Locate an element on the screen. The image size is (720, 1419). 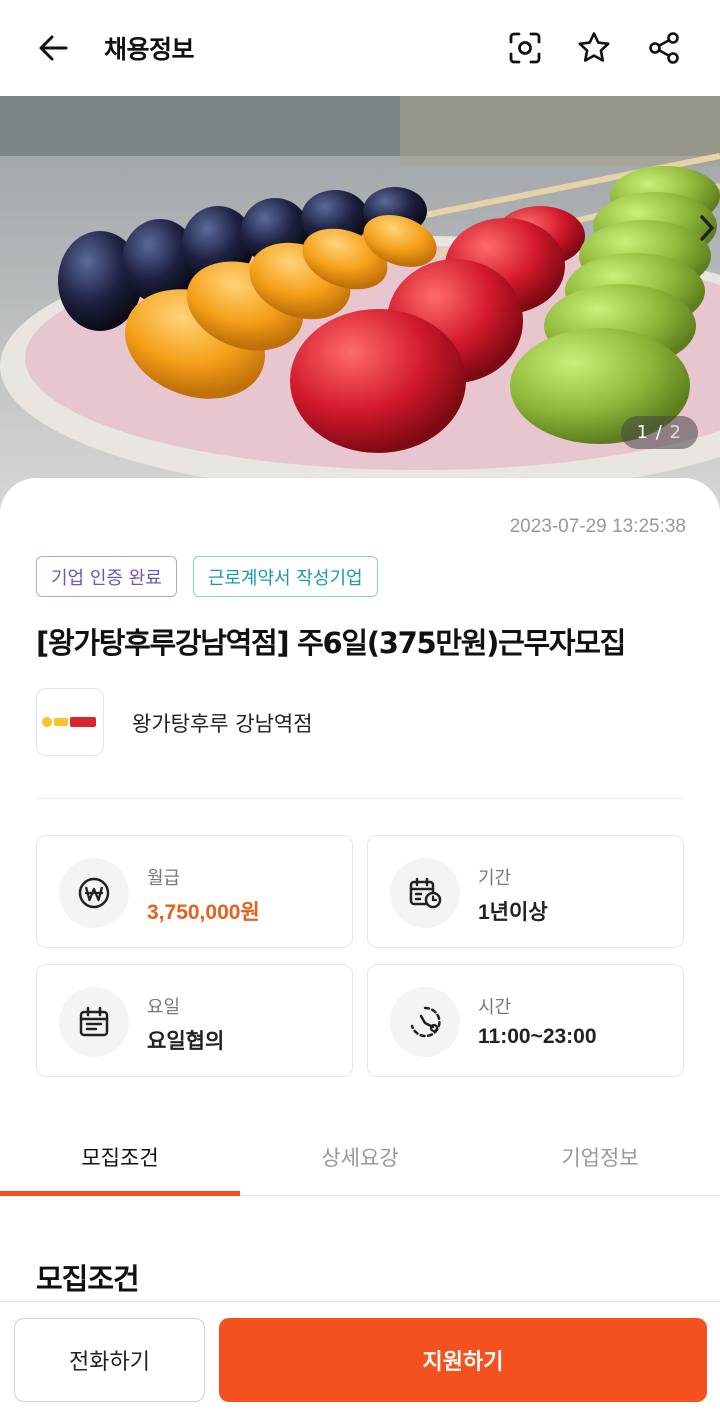
chevron-right-icon is located at coordinates (707, 228).